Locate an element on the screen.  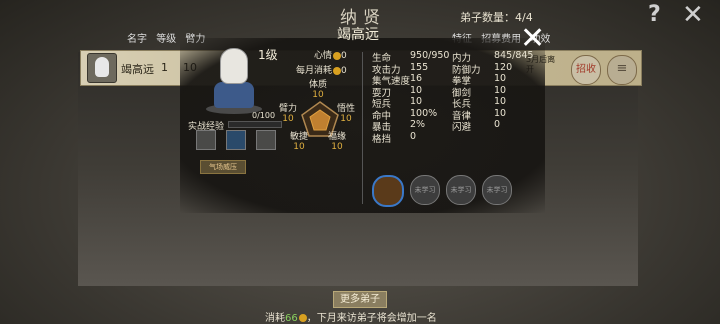
character-portrait is located at coordinates (236, 81).